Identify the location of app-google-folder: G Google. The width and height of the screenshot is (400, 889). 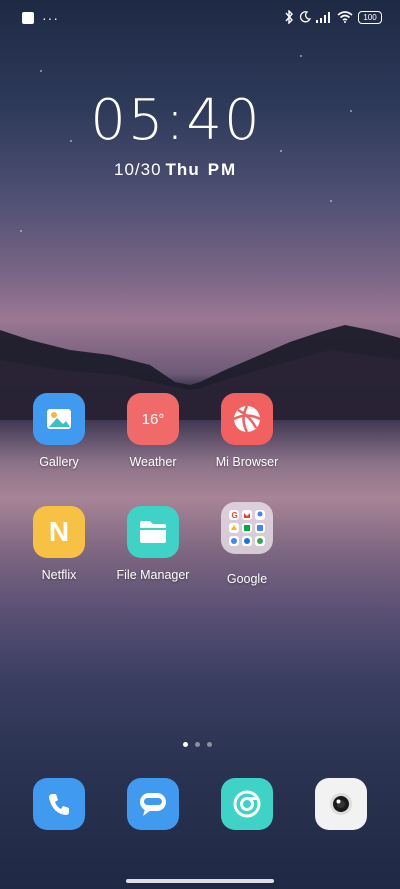
(247, 544).